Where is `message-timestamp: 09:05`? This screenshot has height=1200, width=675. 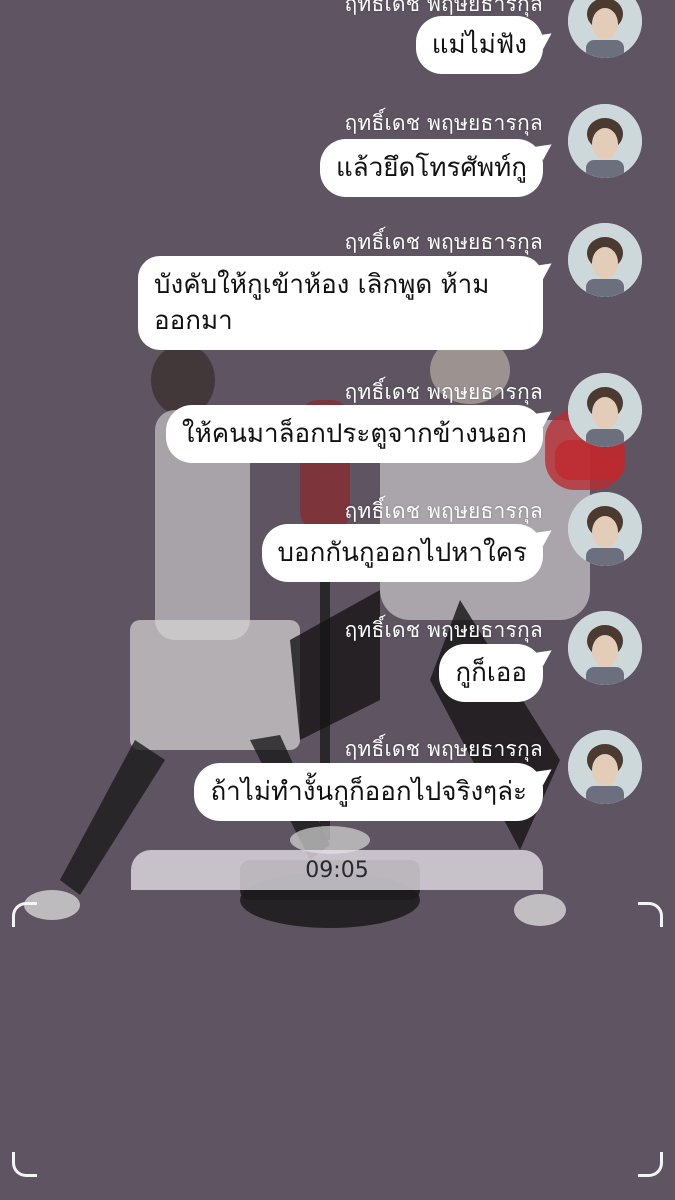
message-timestamp: 09:05 is located at coordinates (337, 870).